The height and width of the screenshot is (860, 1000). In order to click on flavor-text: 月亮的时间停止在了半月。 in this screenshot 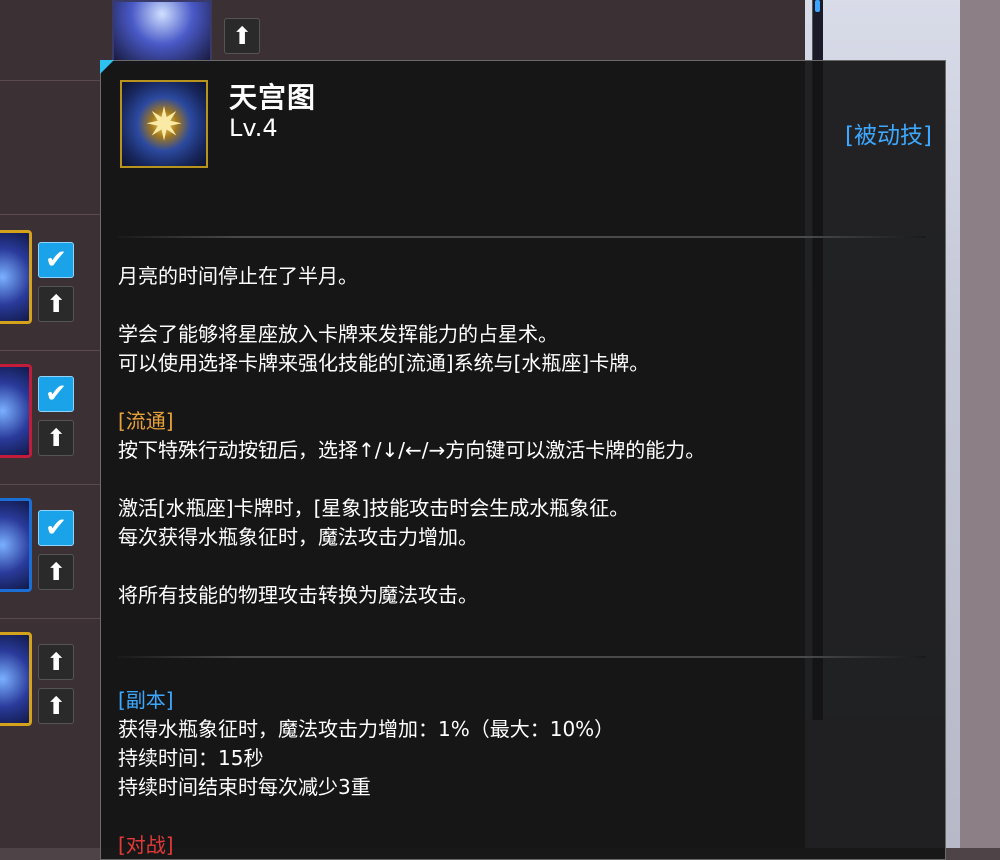, I will do `click(238, 276)`.